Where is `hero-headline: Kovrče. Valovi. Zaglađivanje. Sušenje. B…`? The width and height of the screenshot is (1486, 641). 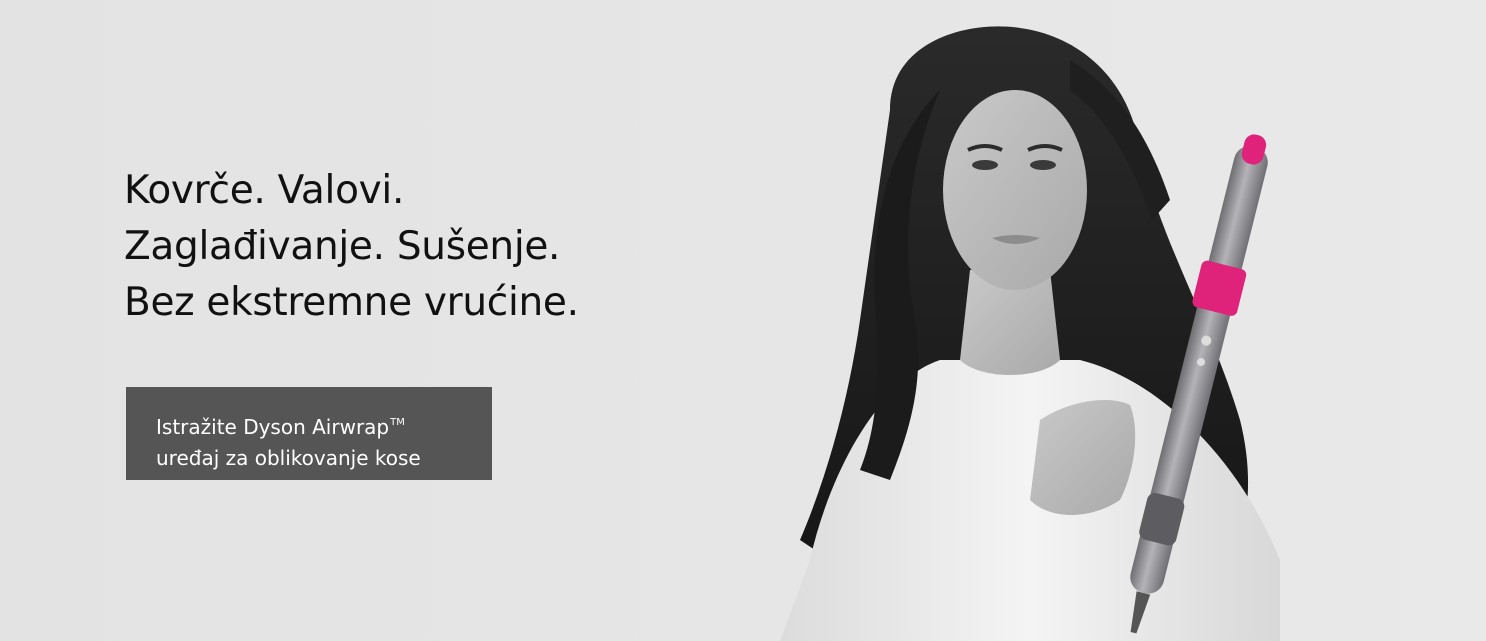
hero-headline: Kovrče. Valovi. Zaglađivanje. Sušenje. B… is located at coordinates (351, 247).